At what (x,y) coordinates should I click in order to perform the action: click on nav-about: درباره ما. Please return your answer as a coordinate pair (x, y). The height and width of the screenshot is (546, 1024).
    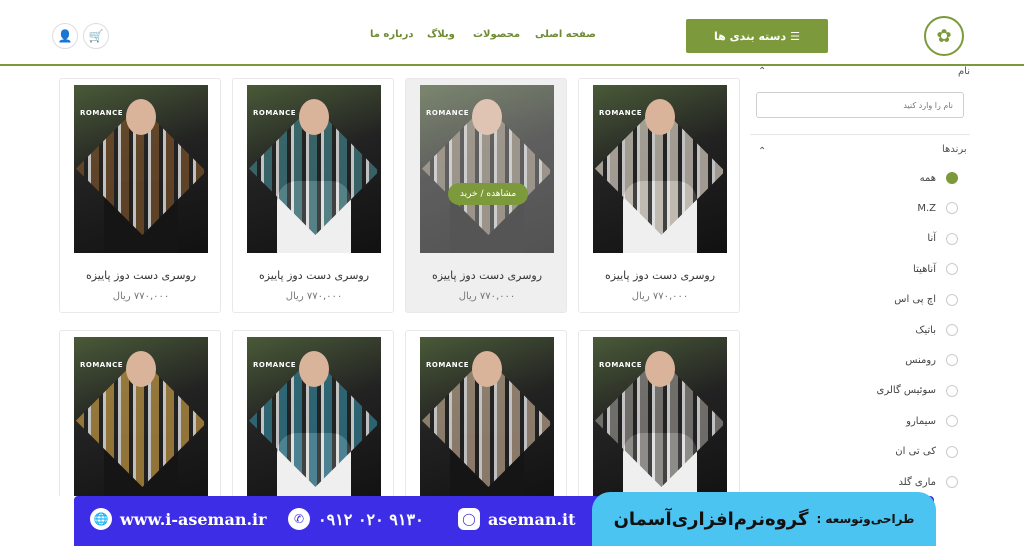
    Looking at the image, I should click on (392, 34).